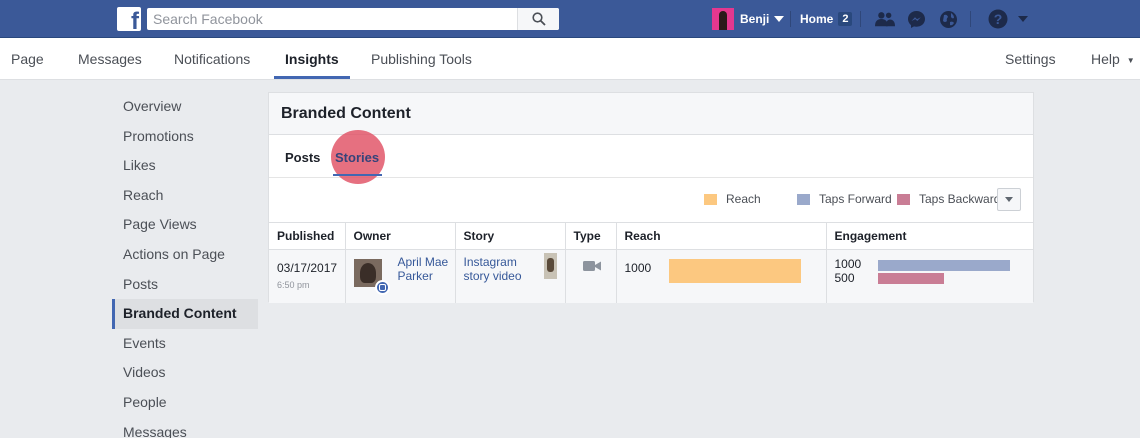 This screenshot has width=1140, height=438. What do you see at coordinates (357, 157) in the screenshot?
I see `tab-stories: Stories` at bounding box center [357, 157].